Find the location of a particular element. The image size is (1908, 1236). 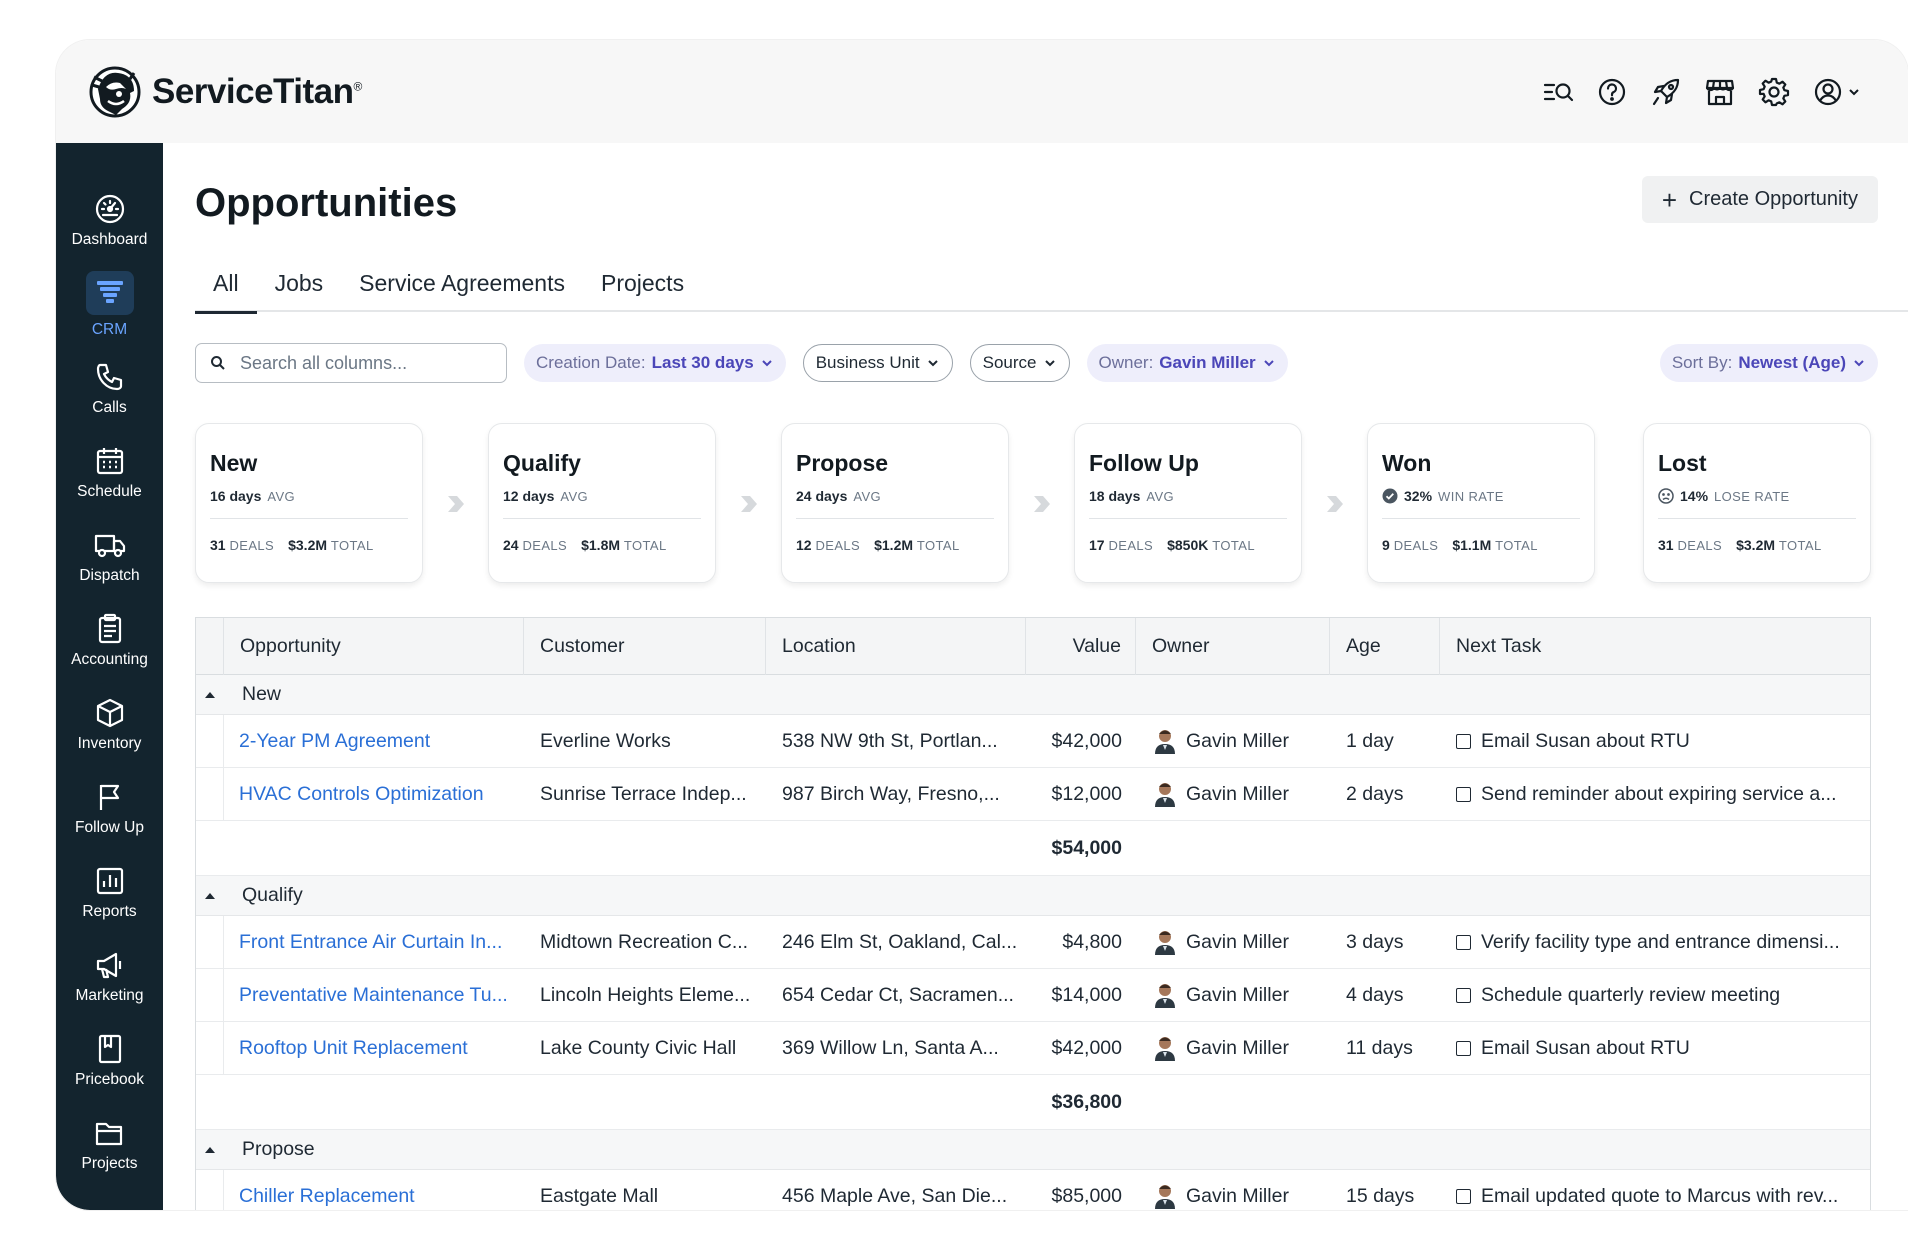

chevron-down-icon is located at coordinates (1049, 363).